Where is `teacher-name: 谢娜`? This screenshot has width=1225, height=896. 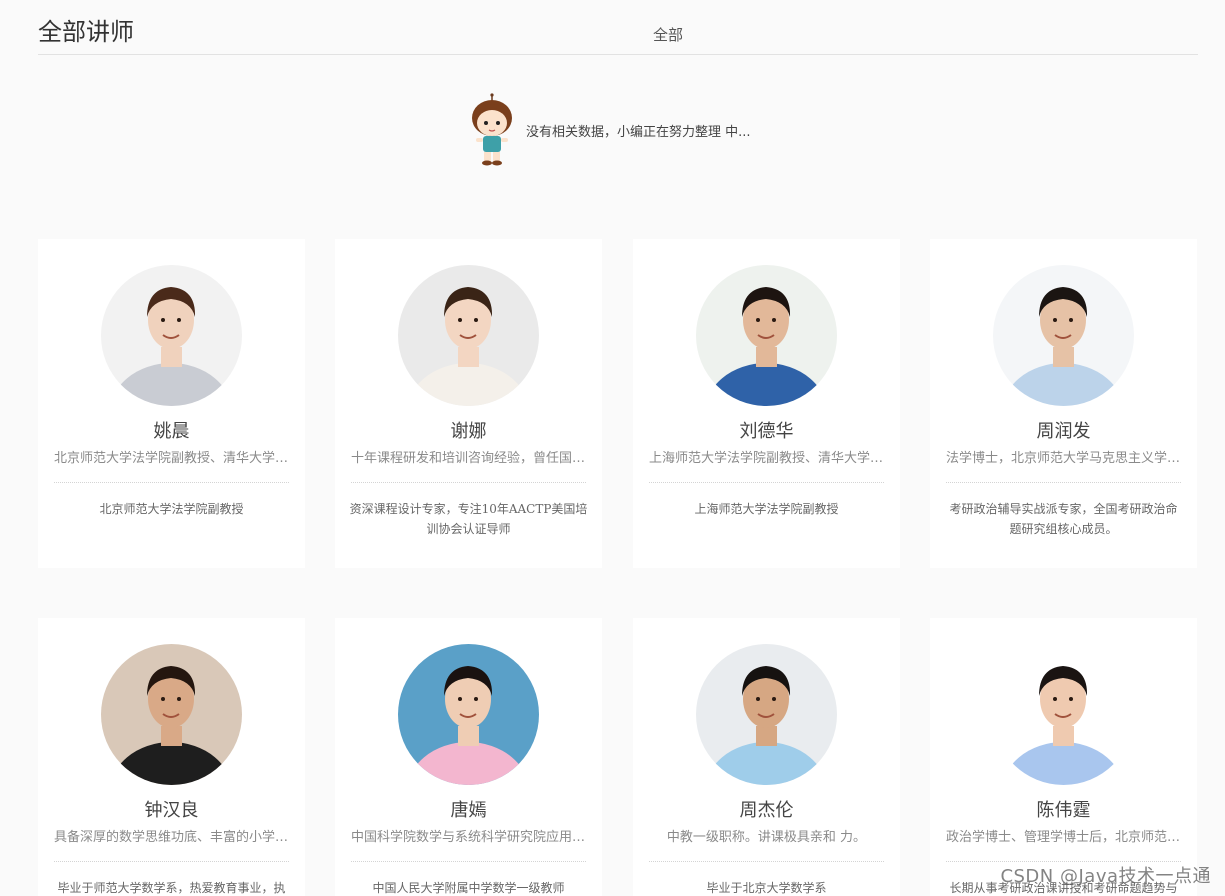 teacher-name: 谢娜 is located at coordinates (468, 432).